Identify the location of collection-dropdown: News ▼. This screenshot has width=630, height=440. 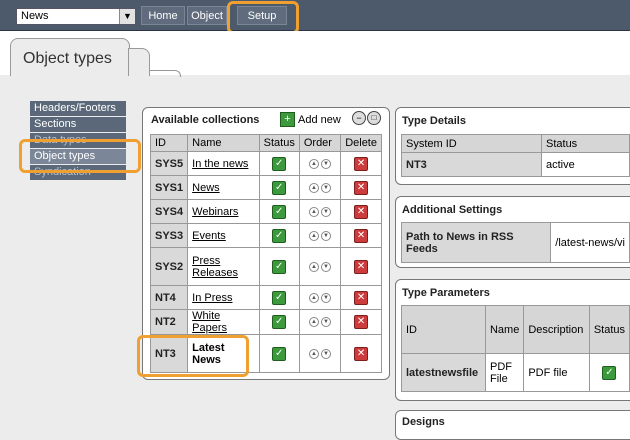
(76, 16).